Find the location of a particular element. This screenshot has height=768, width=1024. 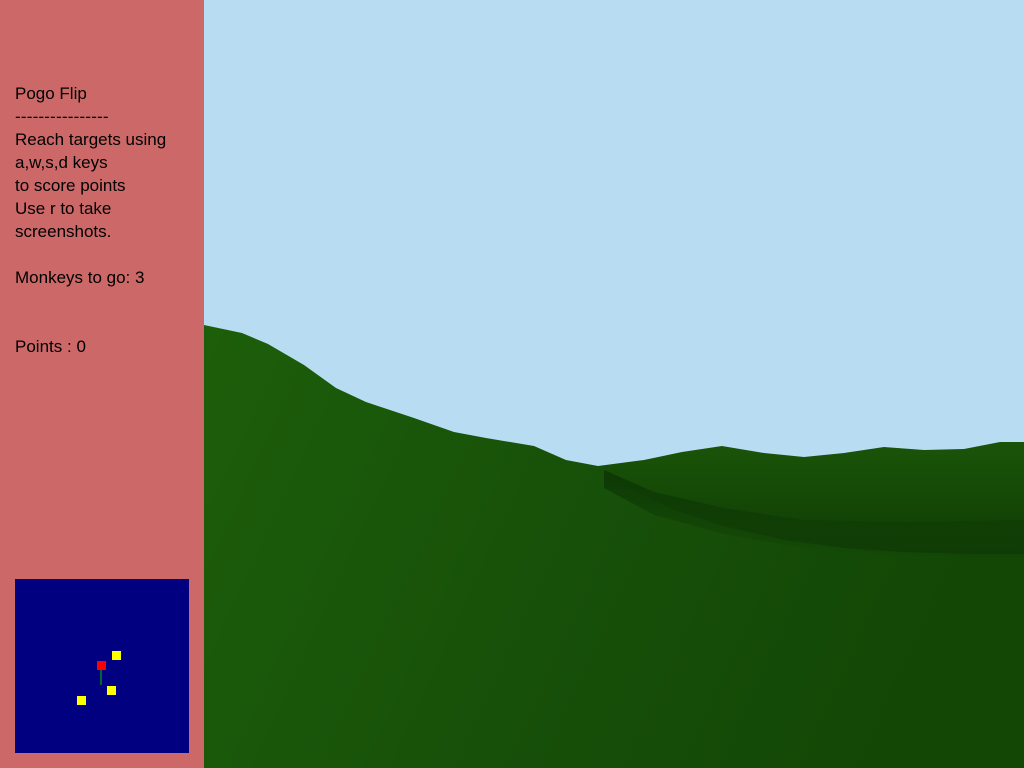

monkeys-remaining: Monkeys to go: 3 is located at coordinates (79, 277).